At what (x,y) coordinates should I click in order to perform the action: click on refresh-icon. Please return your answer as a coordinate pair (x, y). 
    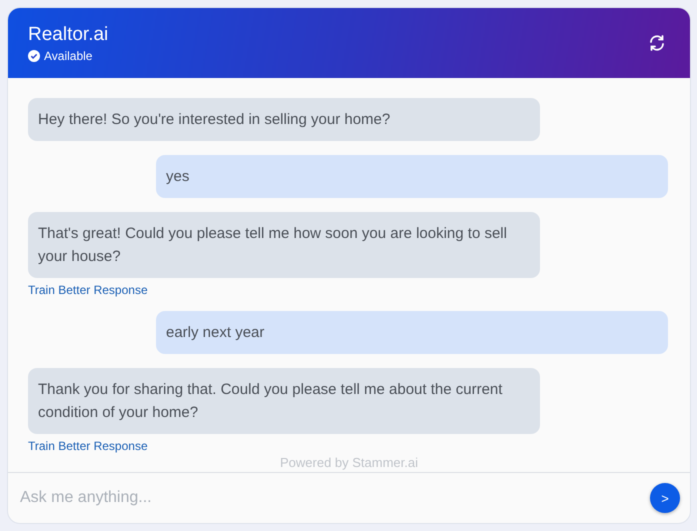
    Looking at the image, I should click on (657, 43).